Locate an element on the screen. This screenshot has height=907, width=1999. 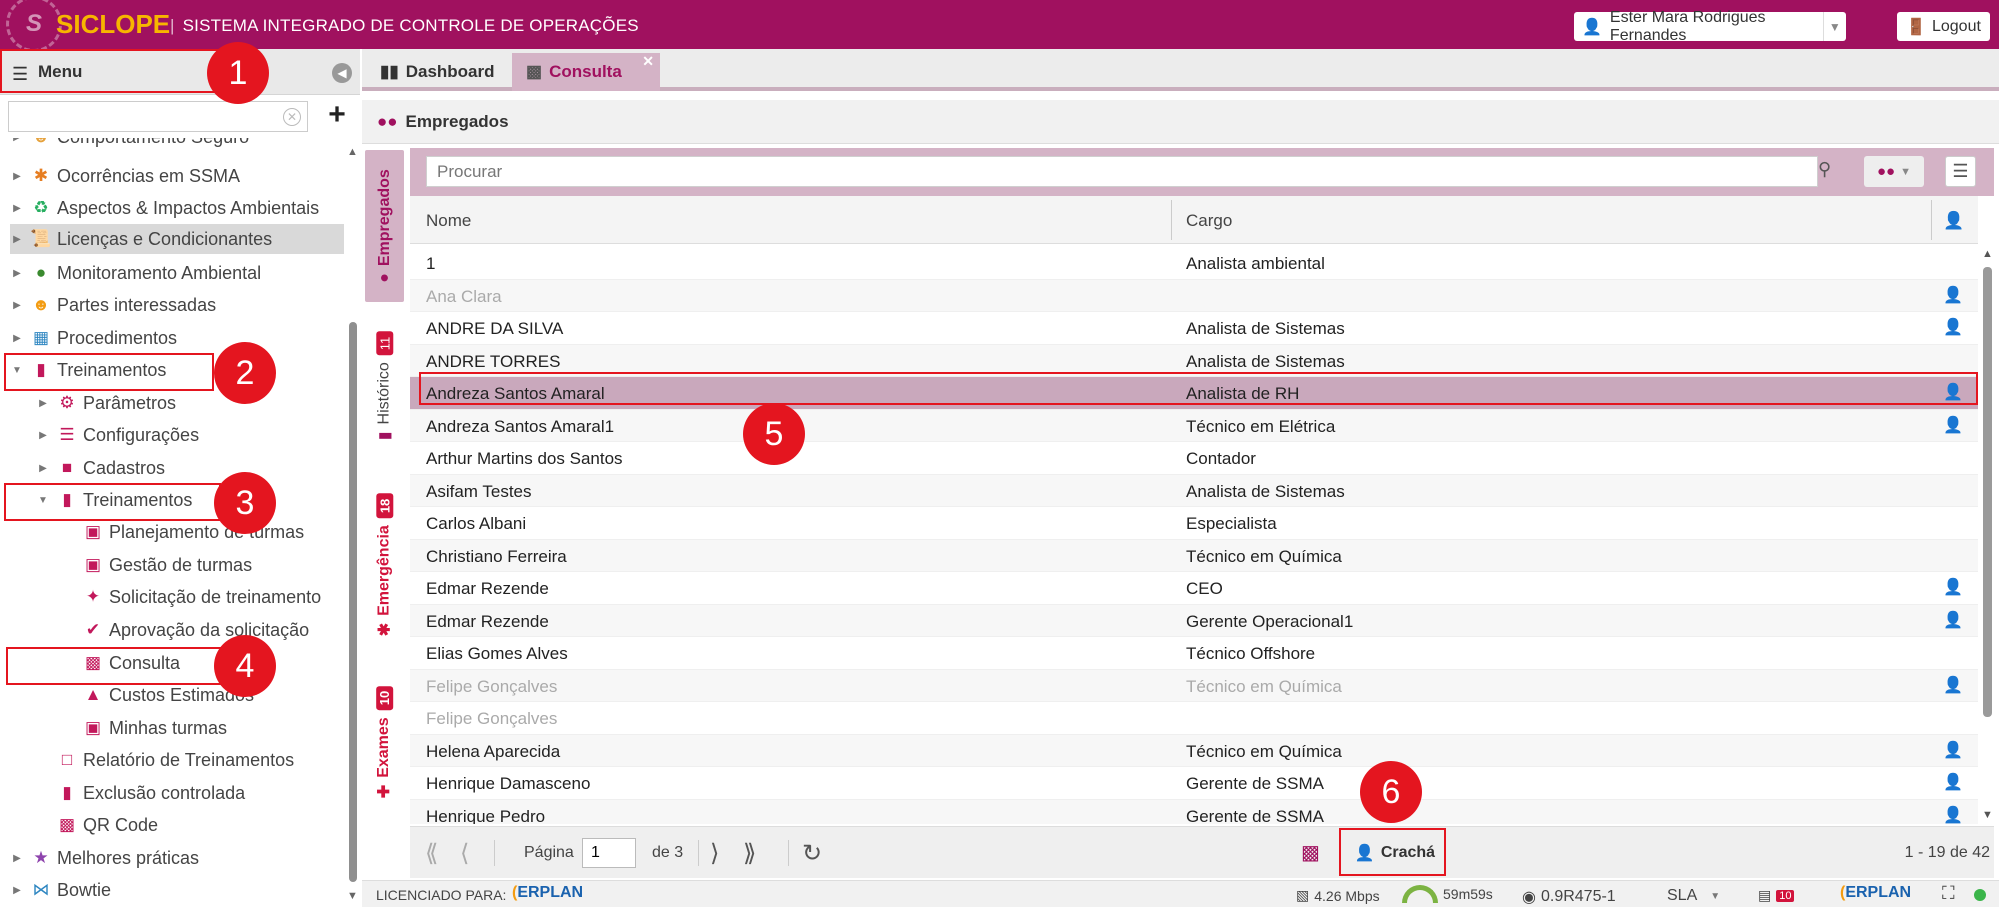
menu-item-treinamentos: ▼ ▮ Treinamentos is located at coordinates (88, 370).